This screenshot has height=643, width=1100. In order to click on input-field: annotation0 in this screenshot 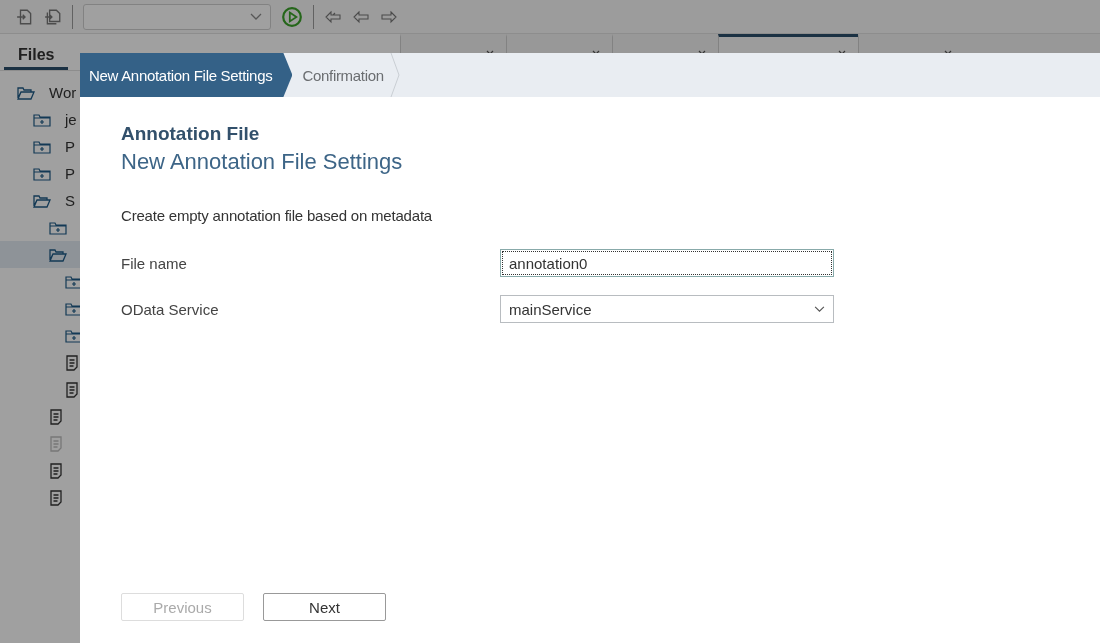, I will do `click(667, 263)`.